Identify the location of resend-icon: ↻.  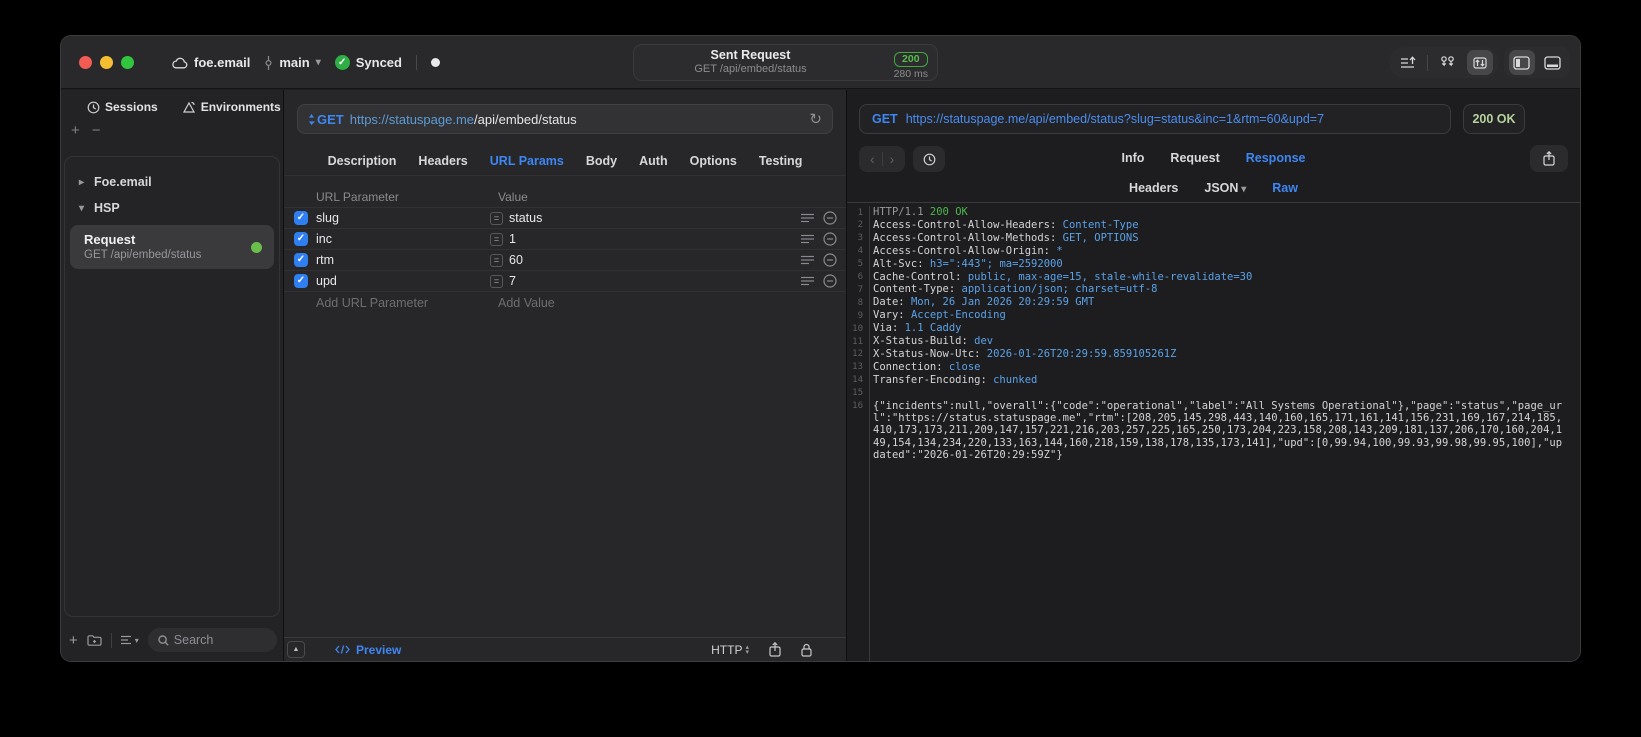
(815, 119).